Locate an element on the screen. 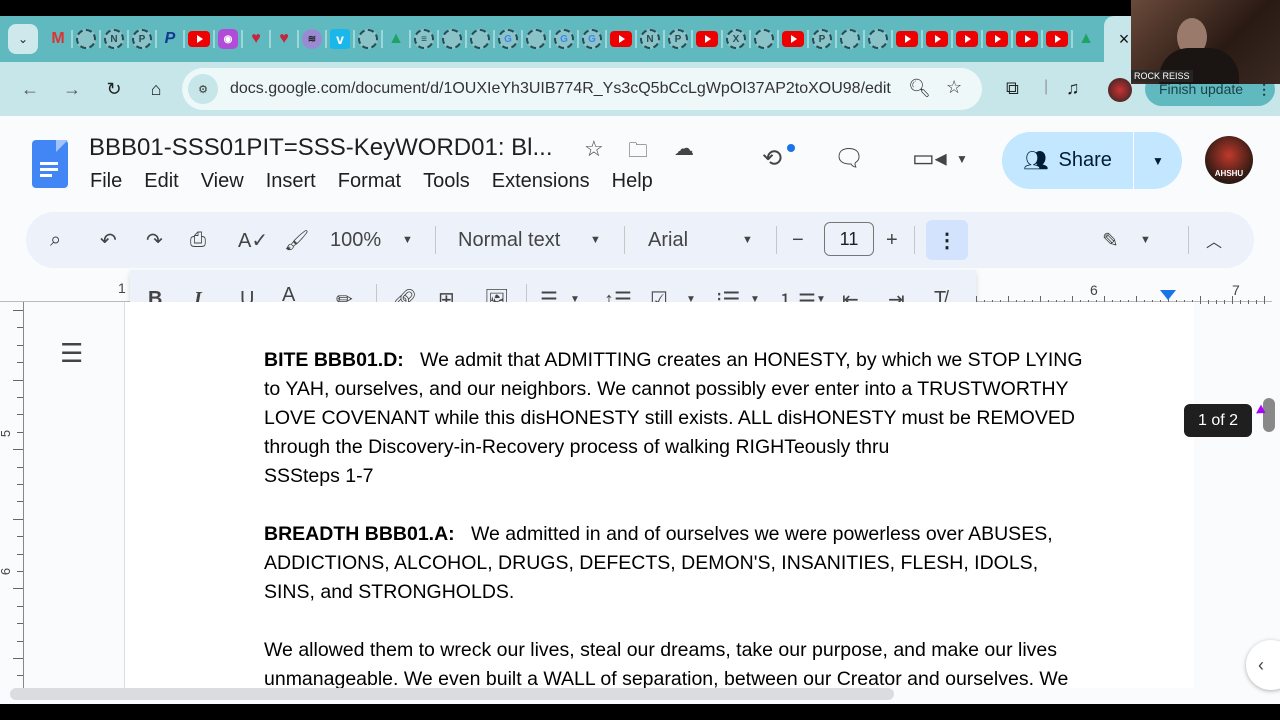  right-indent-marker is located at coordinates (1168, 295).